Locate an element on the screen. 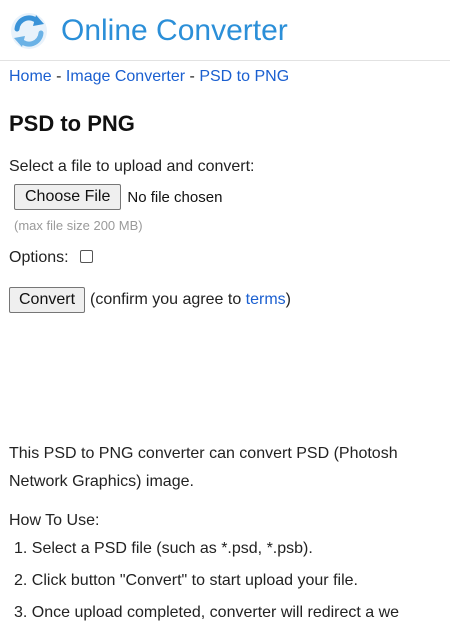 Image resolution: width=450 pixels, height=639 pixels. terms-link: terms is located at coordinates (266, 299).